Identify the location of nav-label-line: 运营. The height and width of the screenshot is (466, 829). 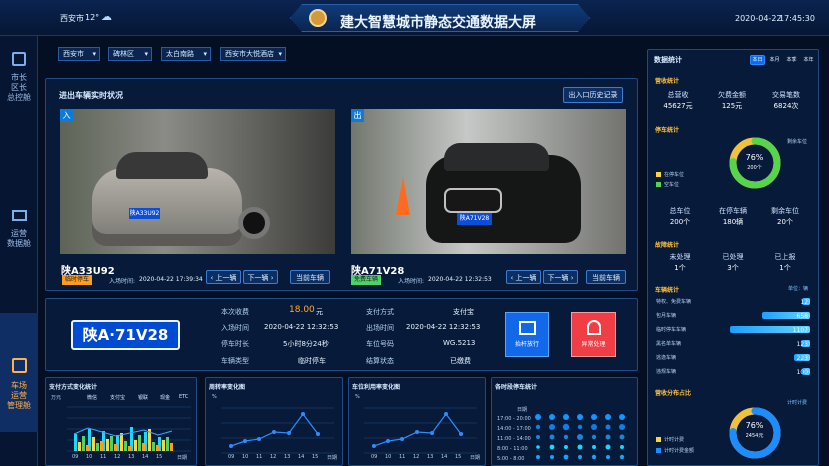
(19, 233).